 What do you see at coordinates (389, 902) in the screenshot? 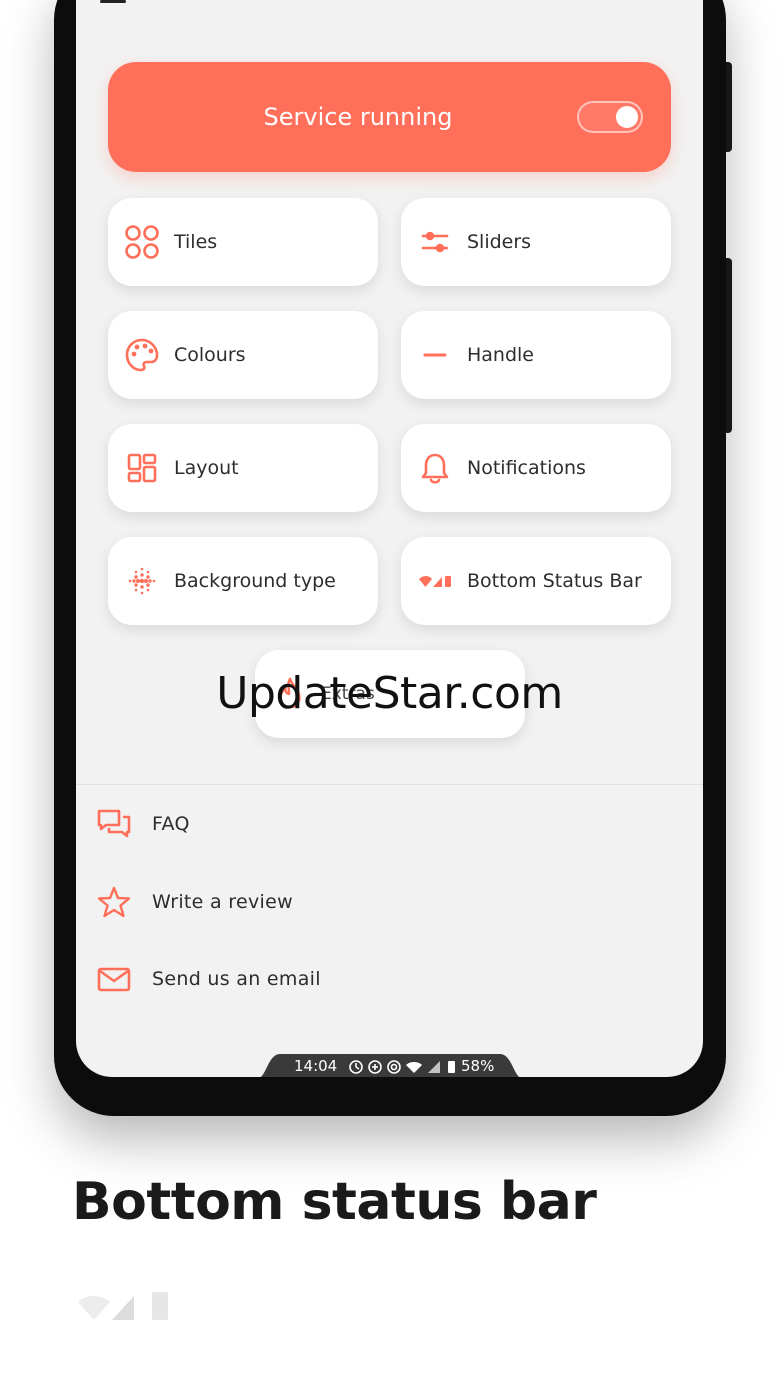
I see `link-write-review: Write a review` at bounding box center [389, 902].